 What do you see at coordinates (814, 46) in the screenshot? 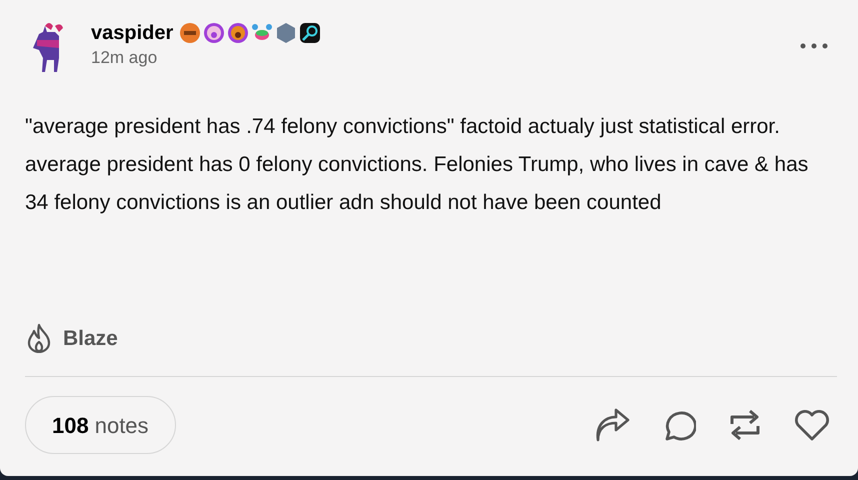
I see `more-options-icon` at bounding box center [814, 46].